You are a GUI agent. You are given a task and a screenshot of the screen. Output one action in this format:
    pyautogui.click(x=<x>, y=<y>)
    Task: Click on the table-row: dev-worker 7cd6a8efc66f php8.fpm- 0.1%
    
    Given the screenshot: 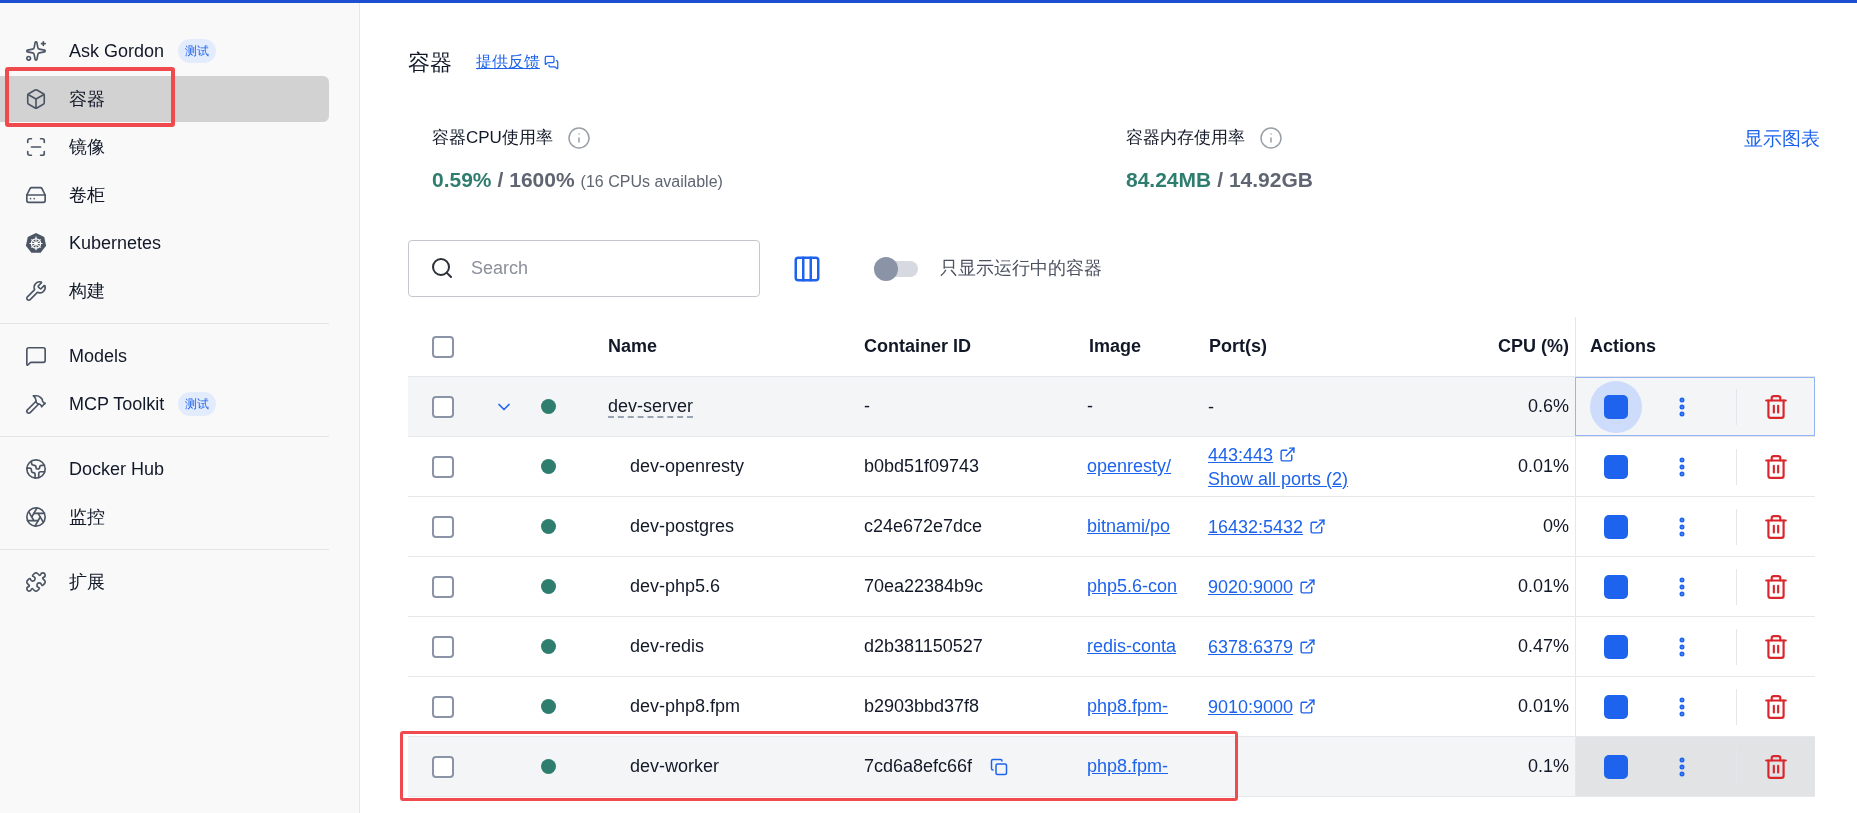 What is the action you would take?
    pyautogui.click(x=1111, y=767)
    